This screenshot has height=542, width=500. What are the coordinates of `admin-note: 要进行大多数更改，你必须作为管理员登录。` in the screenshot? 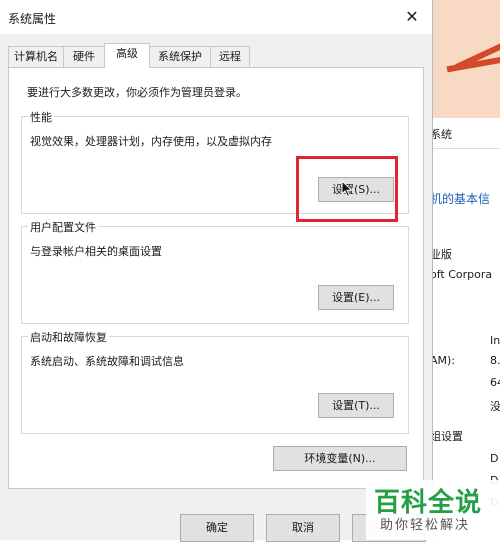 It's located at (137, 92).